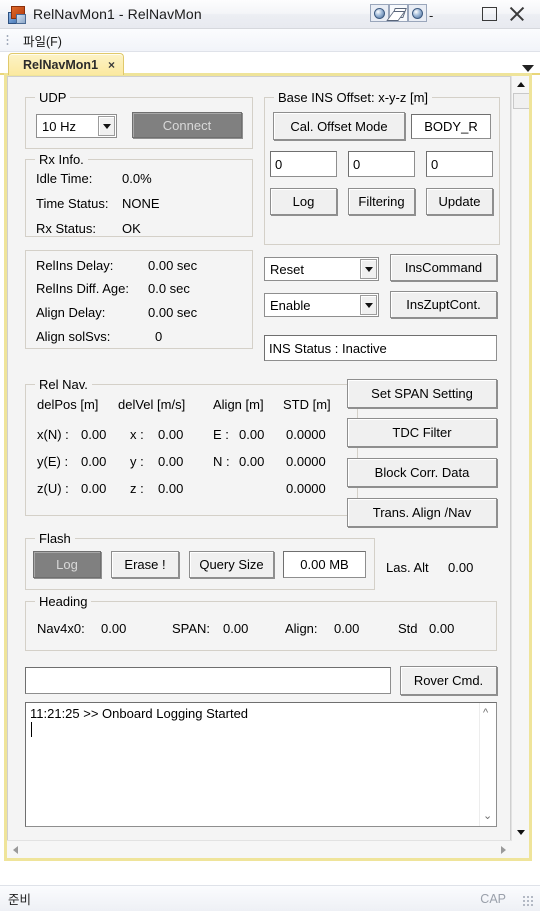  I want to click on rover-cmd-label: Rover Cmd., so click(448, 680).